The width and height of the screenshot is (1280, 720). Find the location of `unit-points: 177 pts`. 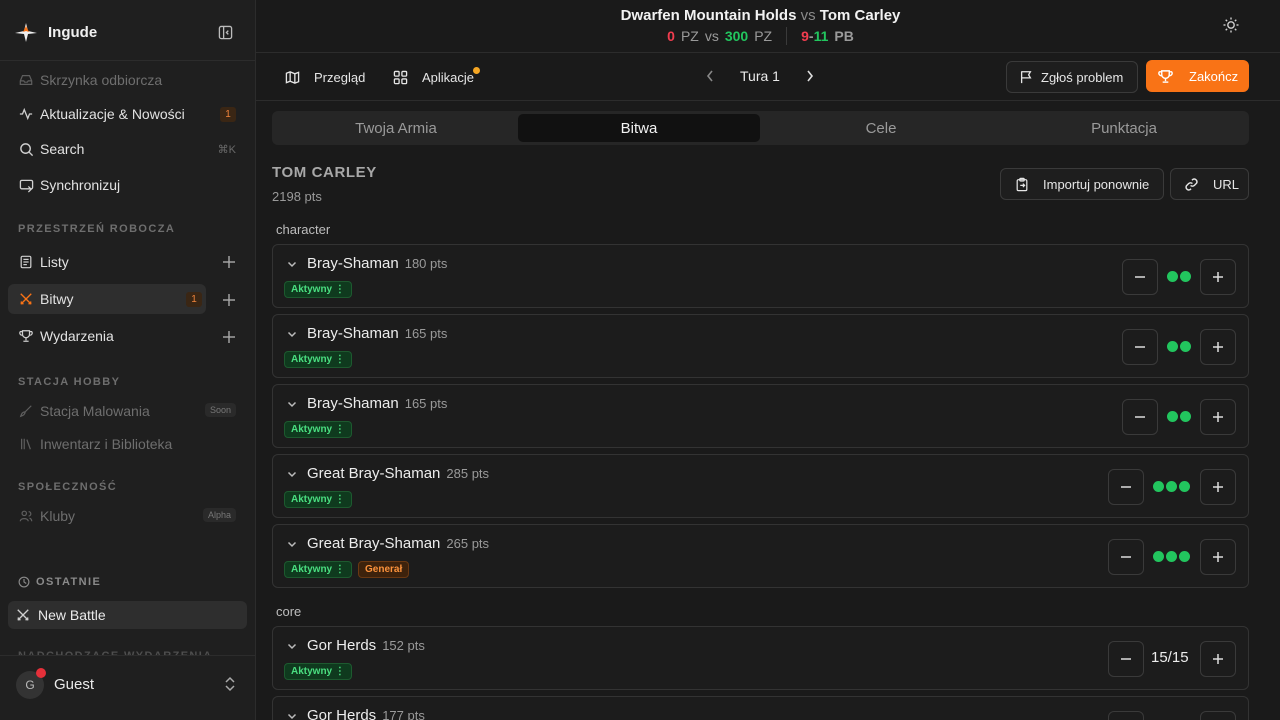

unit-points: 177 pts is located at coordinates (403, 714).